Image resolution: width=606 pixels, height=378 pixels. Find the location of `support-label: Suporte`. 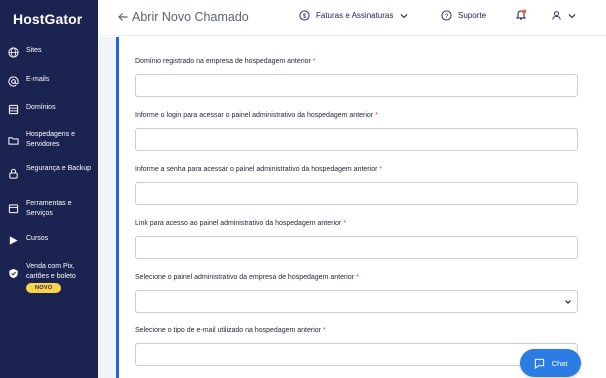

support-label: Suporte is located at coordinates (472, 15).